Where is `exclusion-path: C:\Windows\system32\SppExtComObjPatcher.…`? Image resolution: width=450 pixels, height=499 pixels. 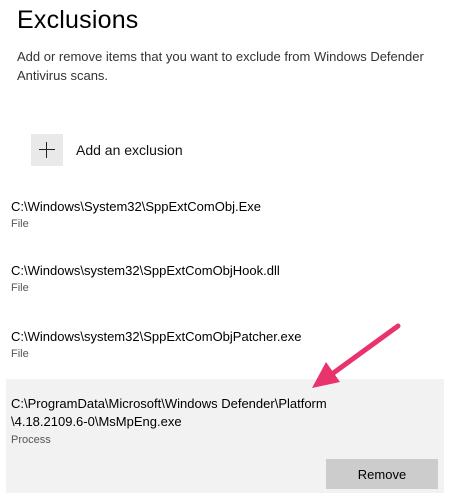
exclusion-path: C:\Windows\system32\SppExtComObjPatcher.… is located at coordinates (156, 336).